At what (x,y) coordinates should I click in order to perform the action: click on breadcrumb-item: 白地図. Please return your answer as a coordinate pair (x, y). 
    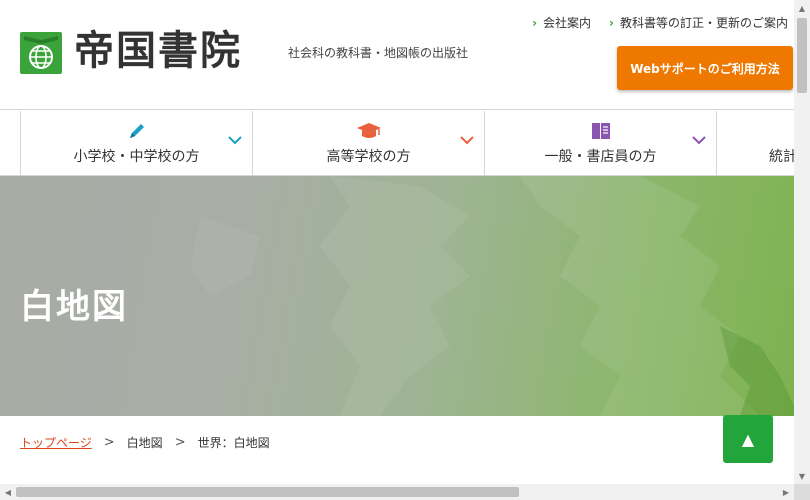
    Looking at the image, I should click on (145, 442).